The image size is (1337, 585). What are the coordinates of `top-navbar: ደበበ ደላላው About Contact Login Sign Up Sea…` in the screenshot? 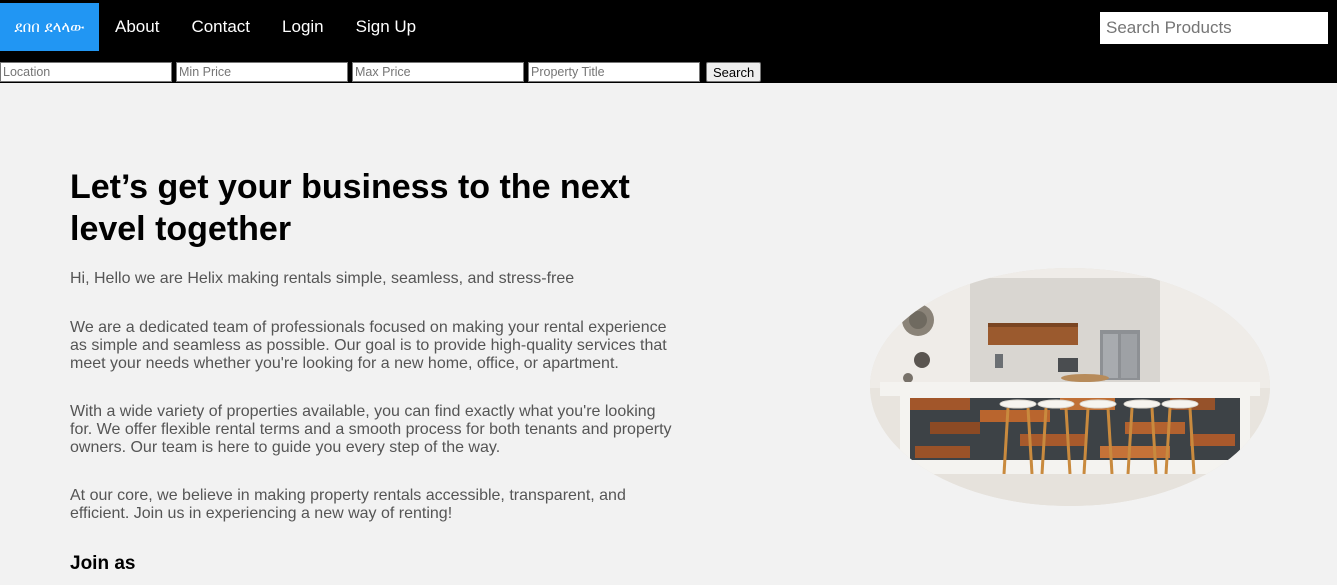 It's located at (668, 41).